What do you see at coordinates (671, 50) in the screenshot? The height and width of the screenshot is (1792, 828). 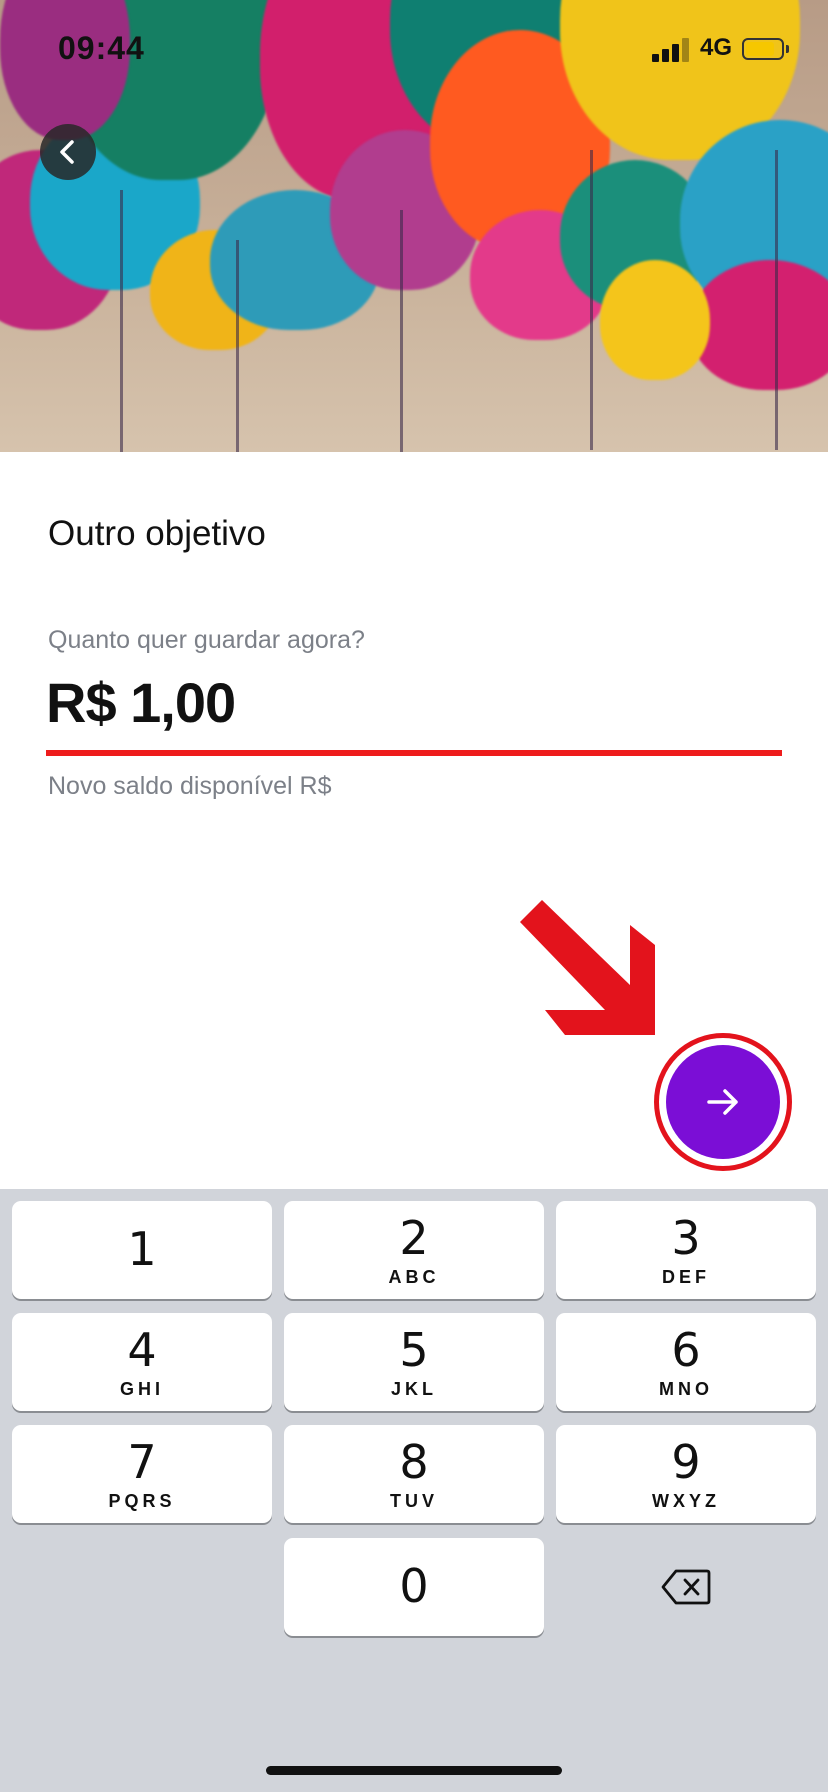 I see `signal-icon` at bounding box center [671, 50].